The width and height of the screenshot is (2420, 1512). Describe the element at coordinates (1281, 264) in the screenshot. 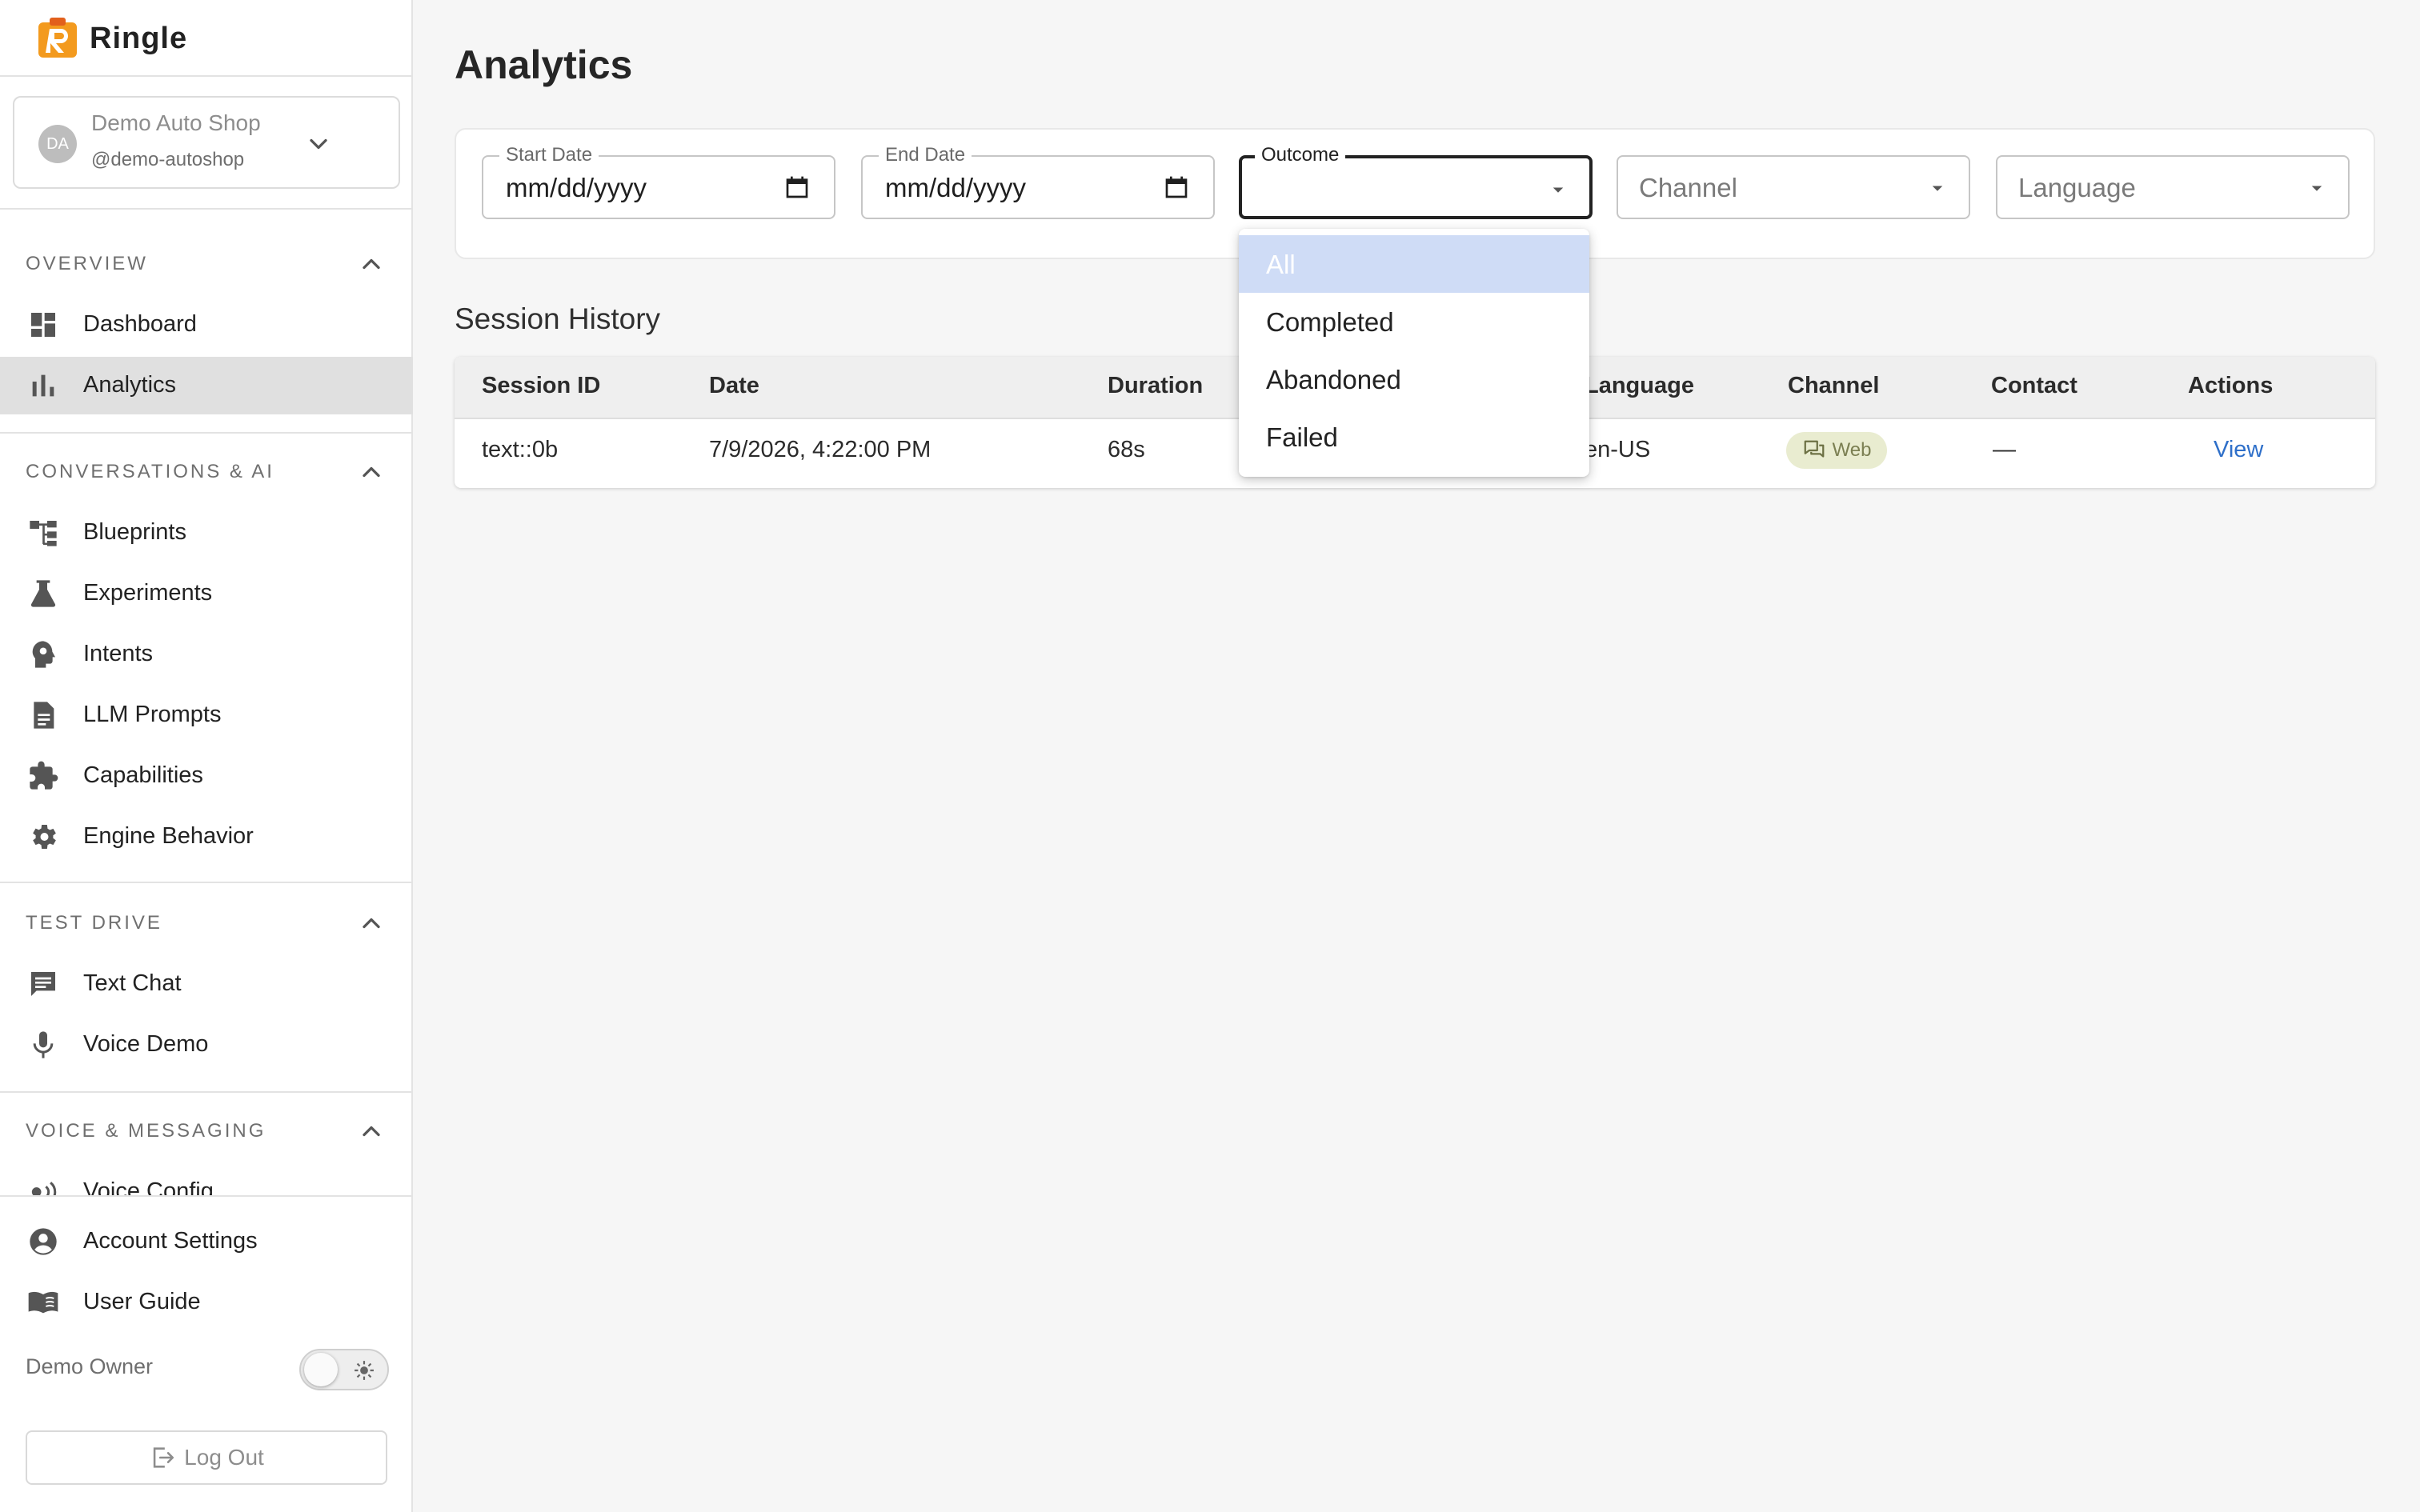

I see `option-label: All` at that location.